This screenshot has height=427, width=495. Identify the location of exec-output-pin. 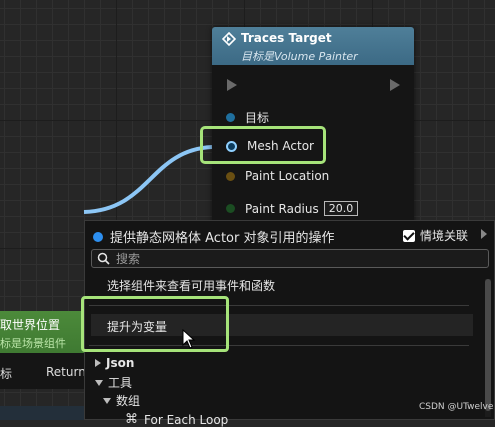
(395, 85).